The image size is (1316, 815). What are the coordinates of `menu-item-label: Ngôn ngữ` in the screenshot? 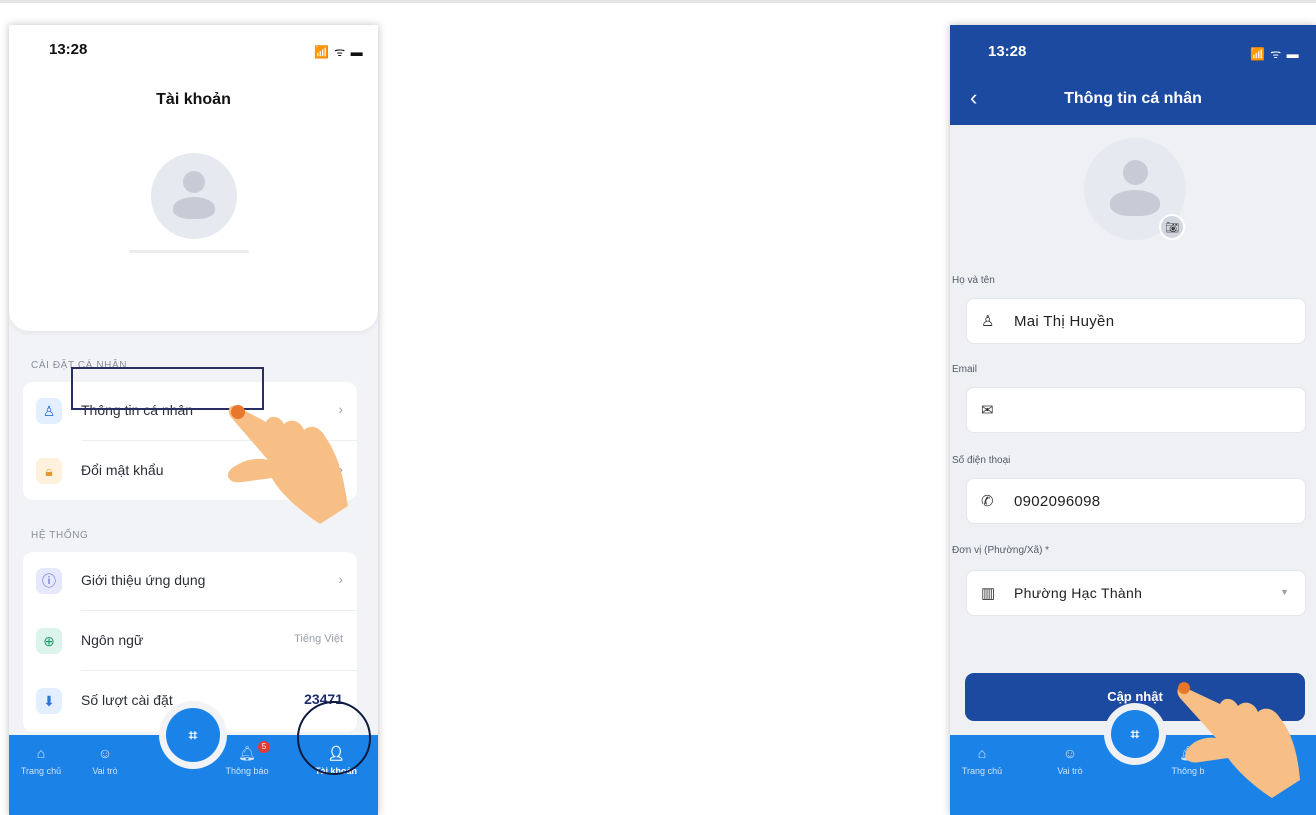 It's located at (112, 640).